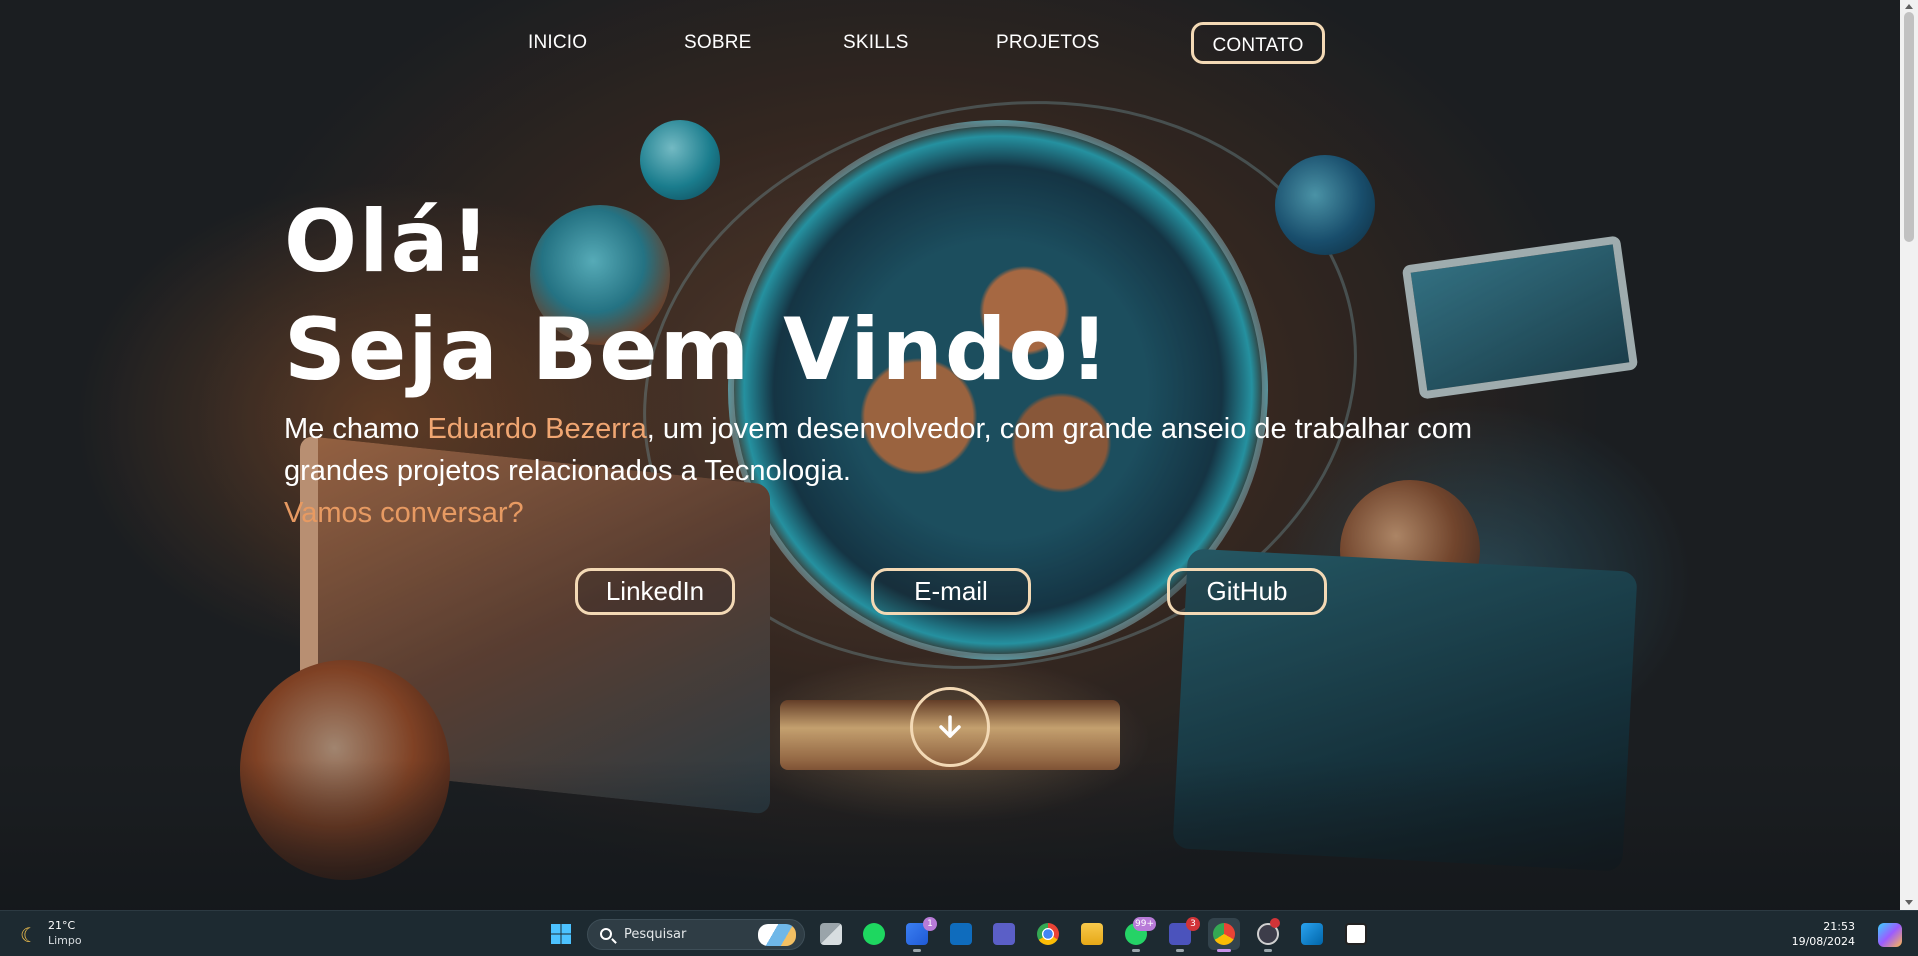 The height and width of the screenshot is (956, 1918). Describe the element at coordinates (557, 43) in the screenshot. I see `nav-inicio: INICIO` at that location.